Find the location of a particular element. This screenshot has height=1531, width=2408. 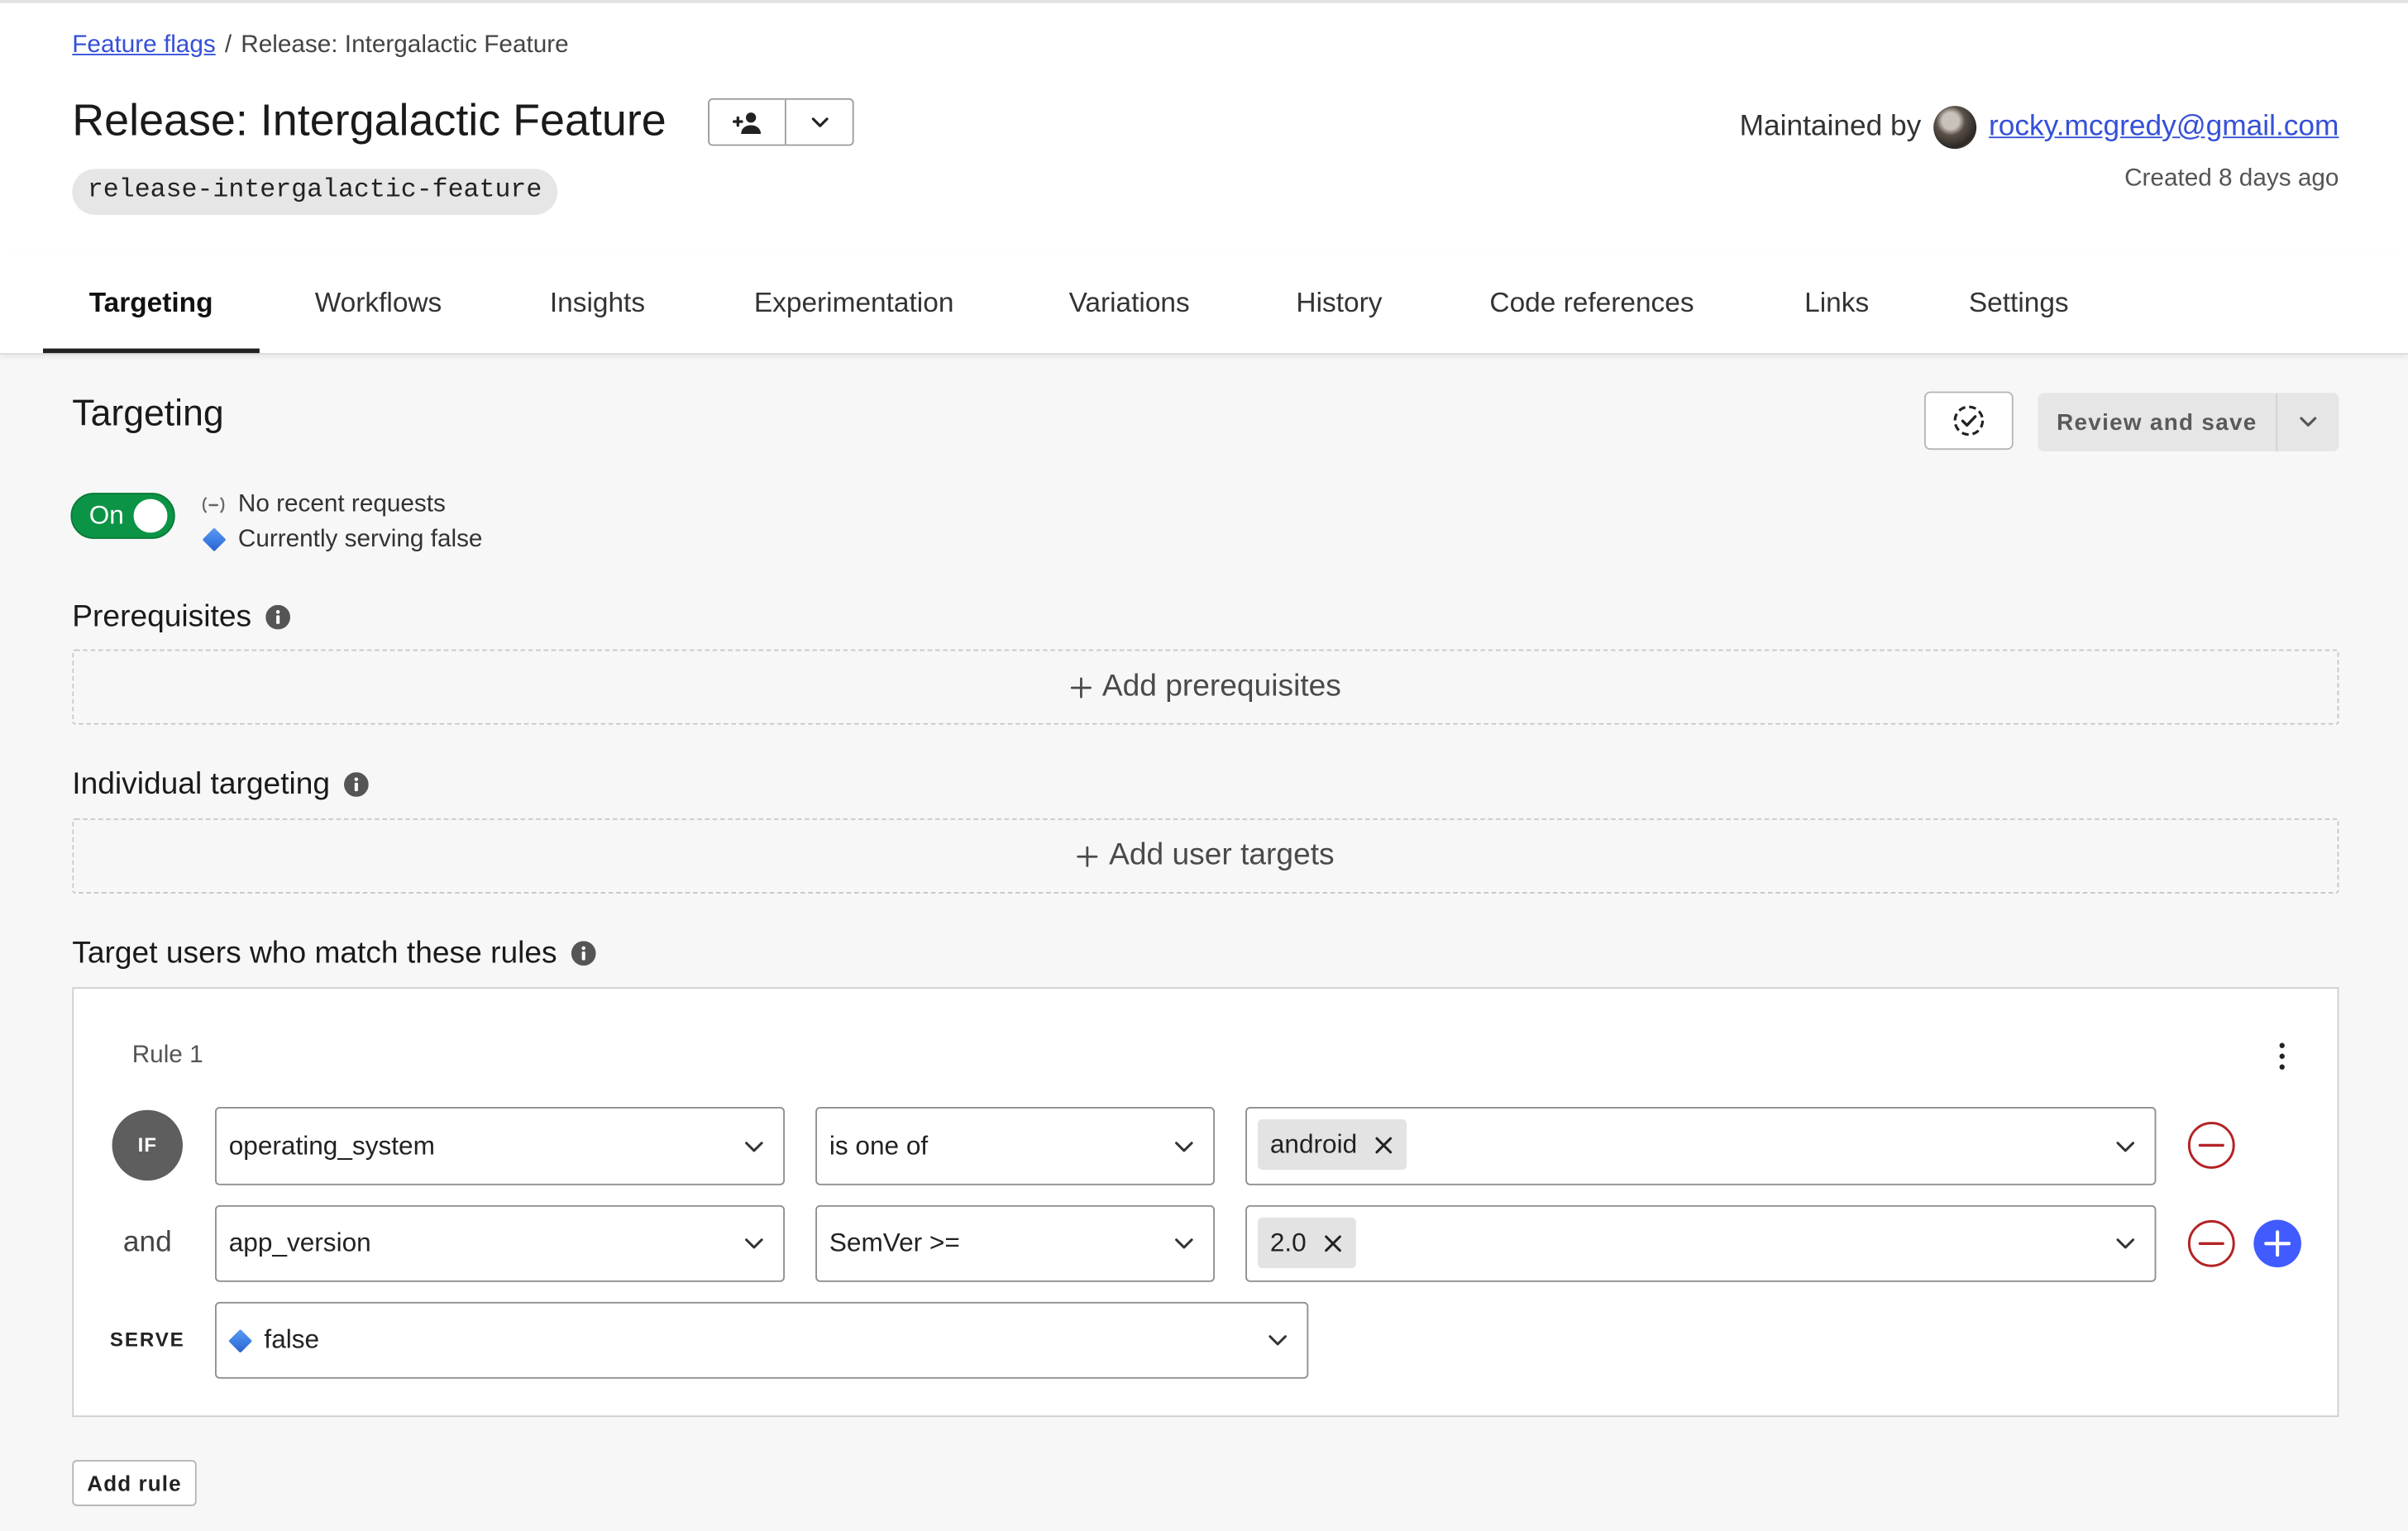

check-circle-icon is located at coordinates (1968, 420).